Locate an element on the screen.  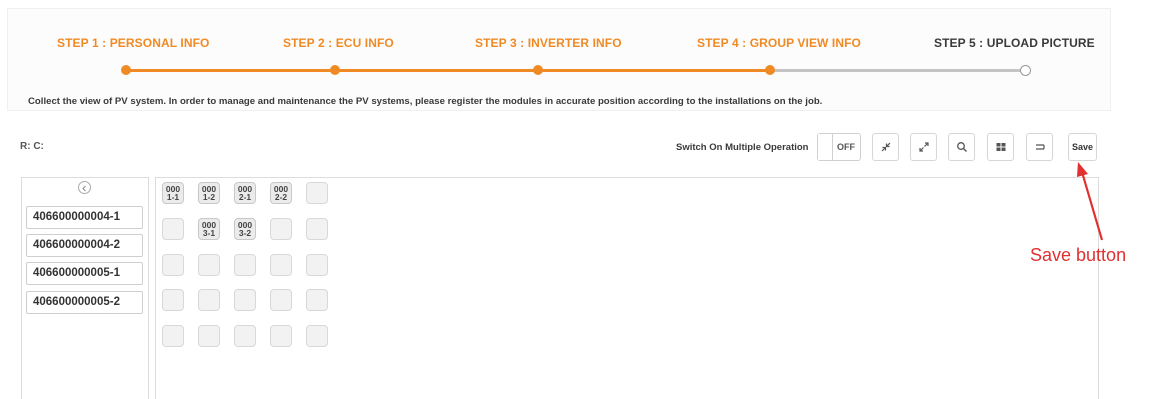
toggle-state-text: OFF is located at coordinates (846, 147).